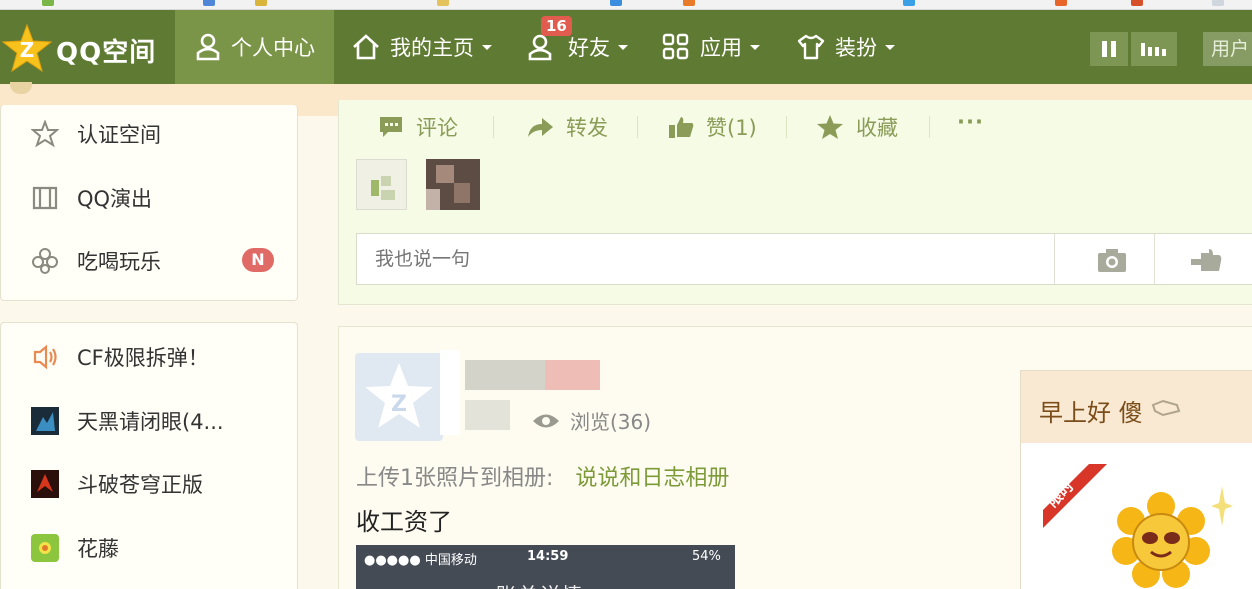  I want to click on phone-battery: 54%, so click(706, 556).